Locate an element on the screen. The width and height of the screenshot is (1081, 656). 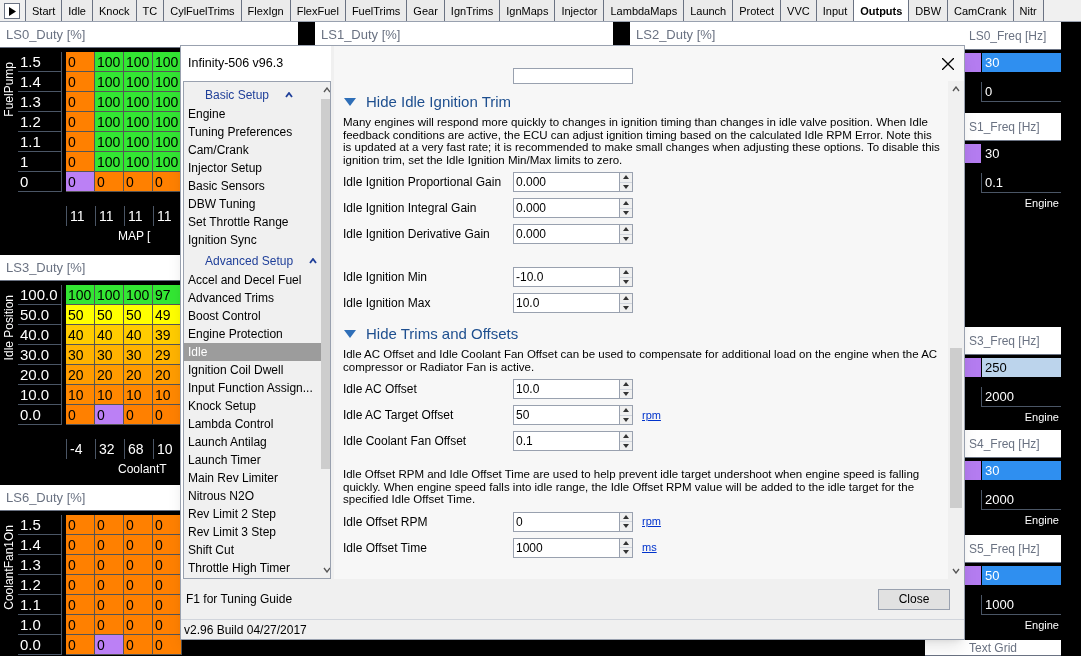
tab: LambdaMaps is located at coordinates (644, 10).